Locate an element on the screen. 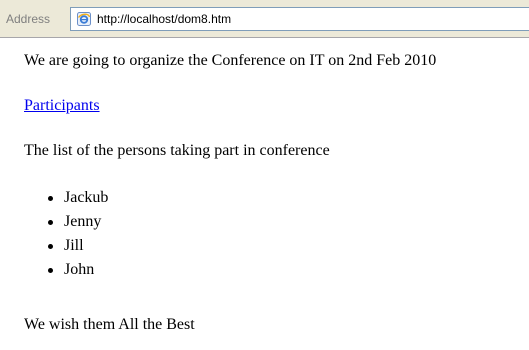 The height and width of the screenshot is (350, 529). address-label: Address is located at coordinates (28, 19).